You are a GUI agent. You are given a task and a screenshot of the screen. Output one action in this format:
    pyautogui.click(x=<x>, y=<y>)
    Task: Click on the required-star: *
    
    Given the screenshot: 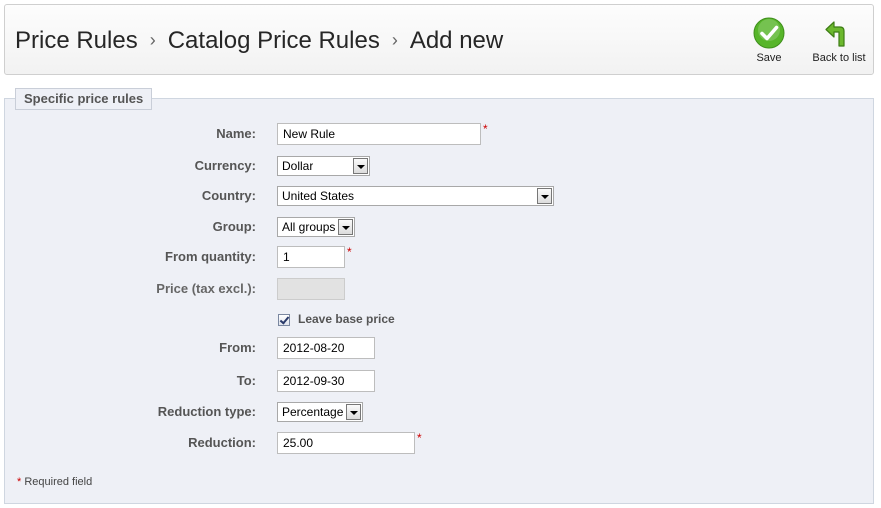 What is the action you would take?
    pyautogui.click(x=19, y=482)
    